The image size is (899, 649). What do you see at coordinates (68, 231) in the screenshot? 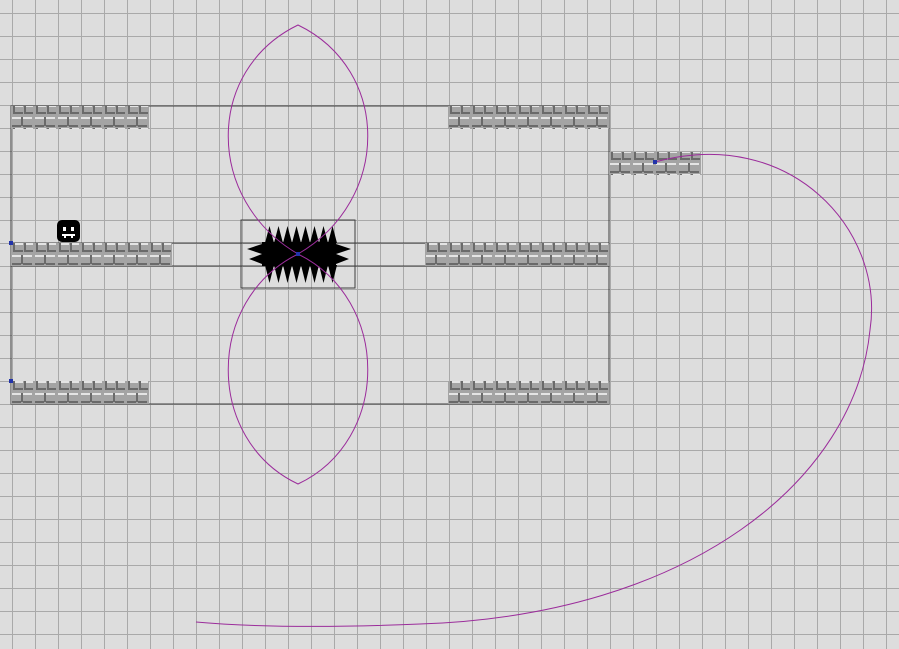
I see `smiley-face-icon` at bounding box center [68, 231].